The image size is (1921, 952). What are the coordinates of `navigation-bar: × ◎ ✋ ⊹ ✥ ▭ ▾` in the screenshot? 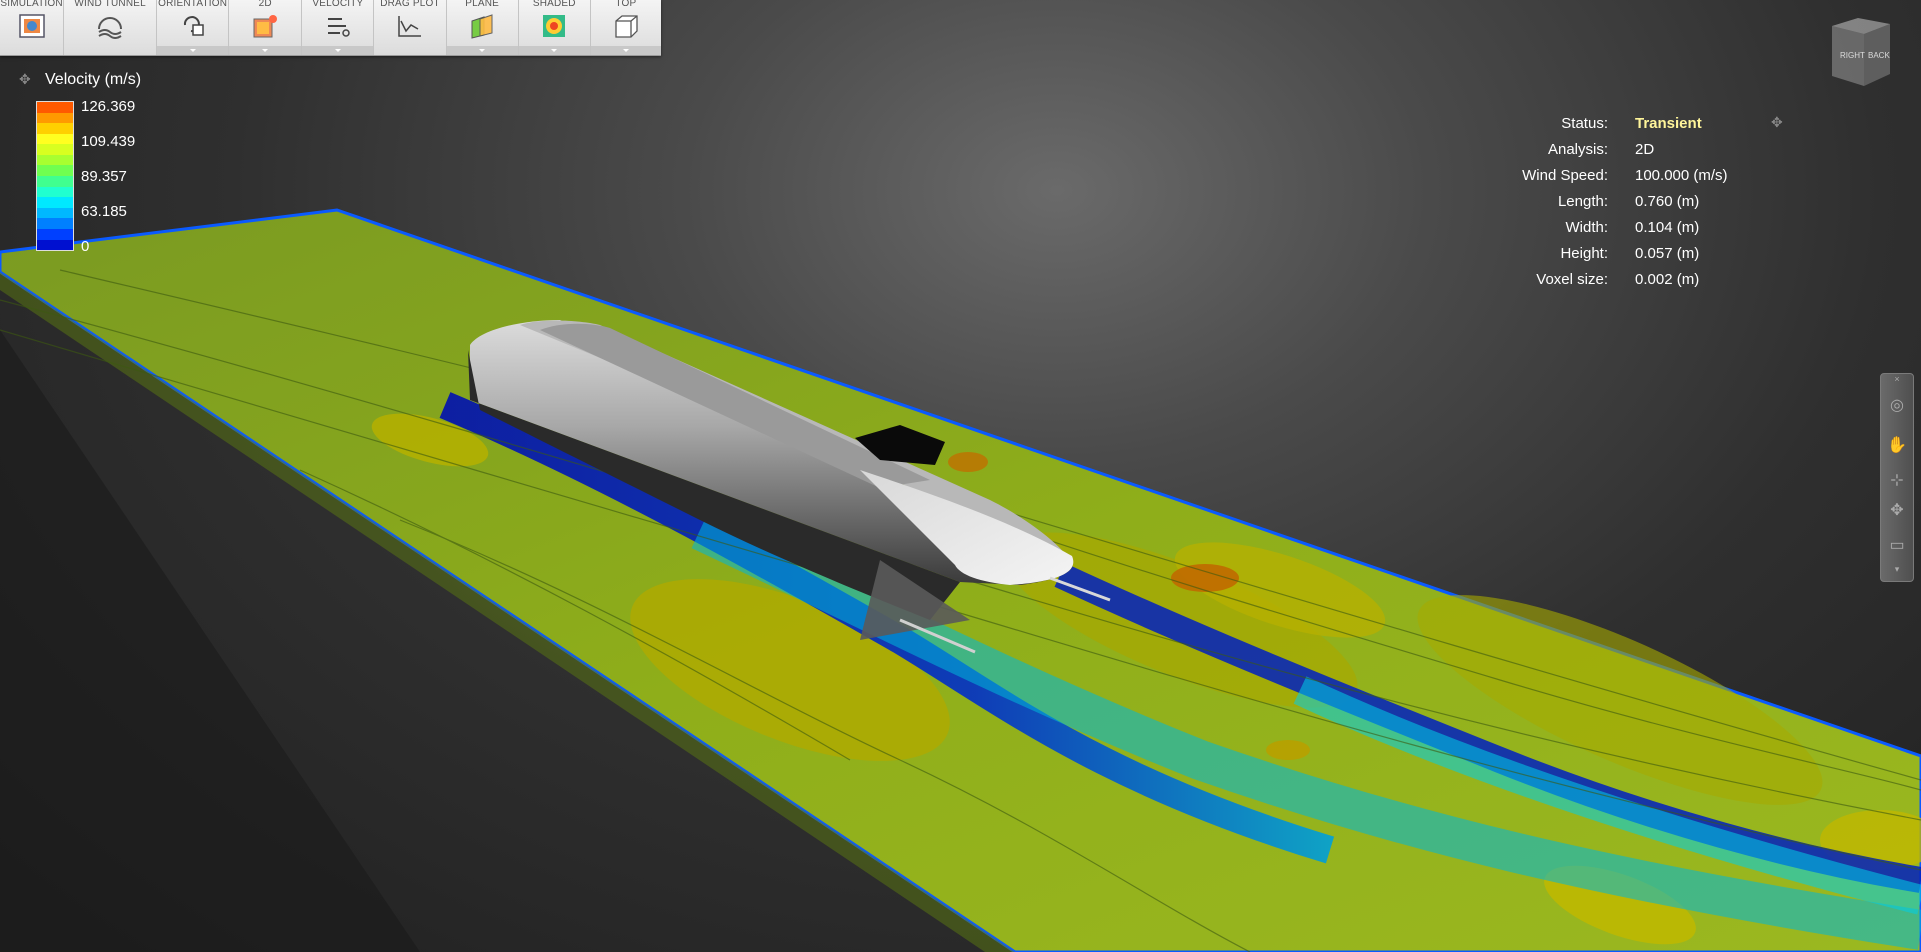 It's located at (1897, 477).